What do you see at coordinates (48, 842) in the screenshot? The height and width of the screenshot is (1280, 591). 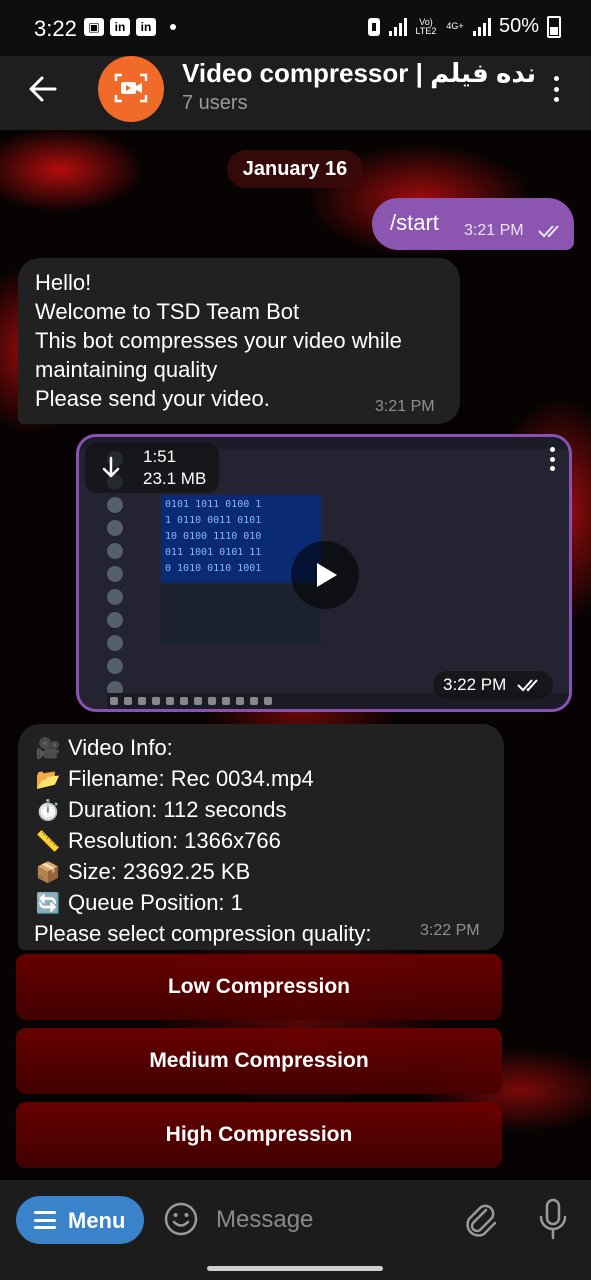 I see `ruler-icon: 📏` at bounding box center [48, 842].